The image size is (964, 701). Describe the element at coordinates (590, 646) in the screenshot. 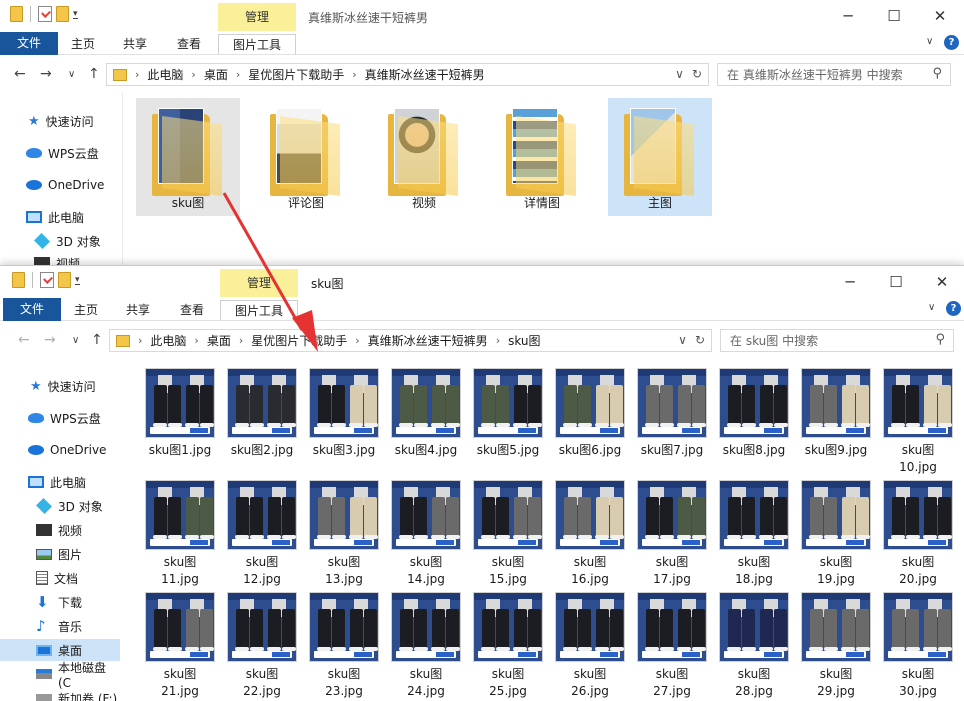

I see `file-thumbnail: sku图 26.jpg` at that location.